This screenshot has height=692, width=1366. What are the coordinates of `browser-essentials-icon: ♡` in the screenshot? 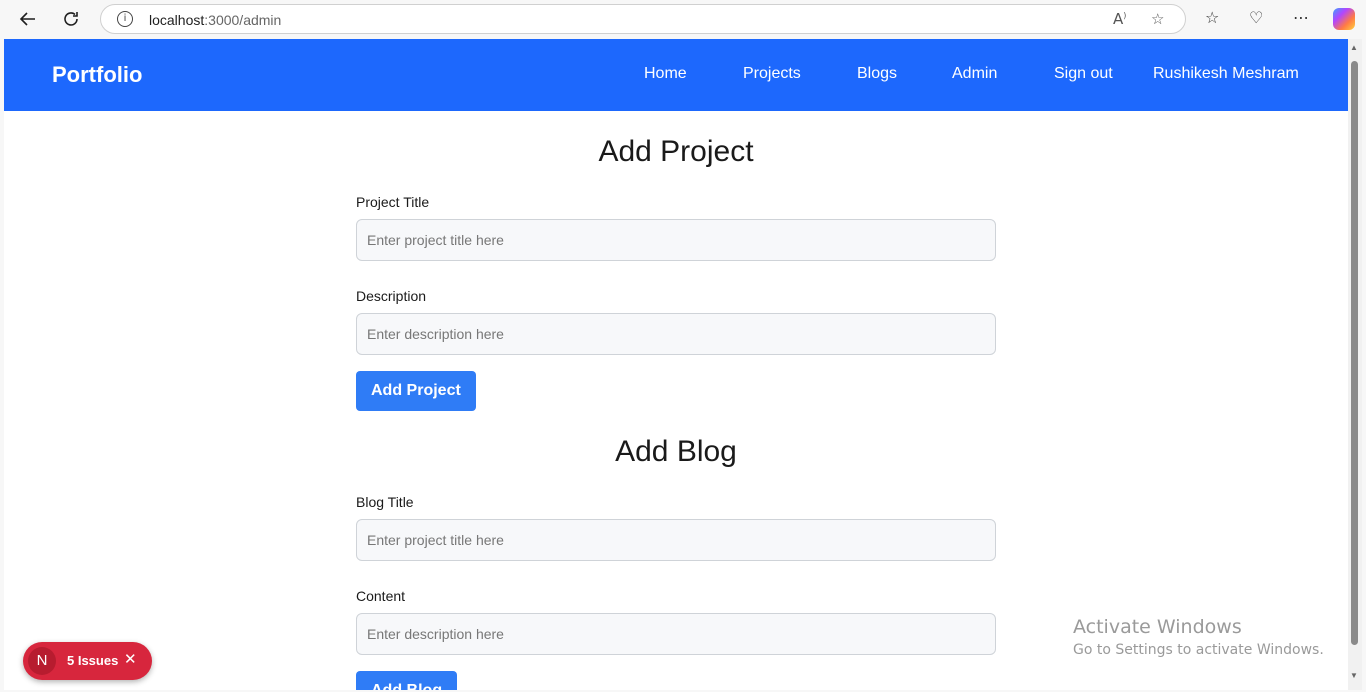 It's located at (1256, 17).